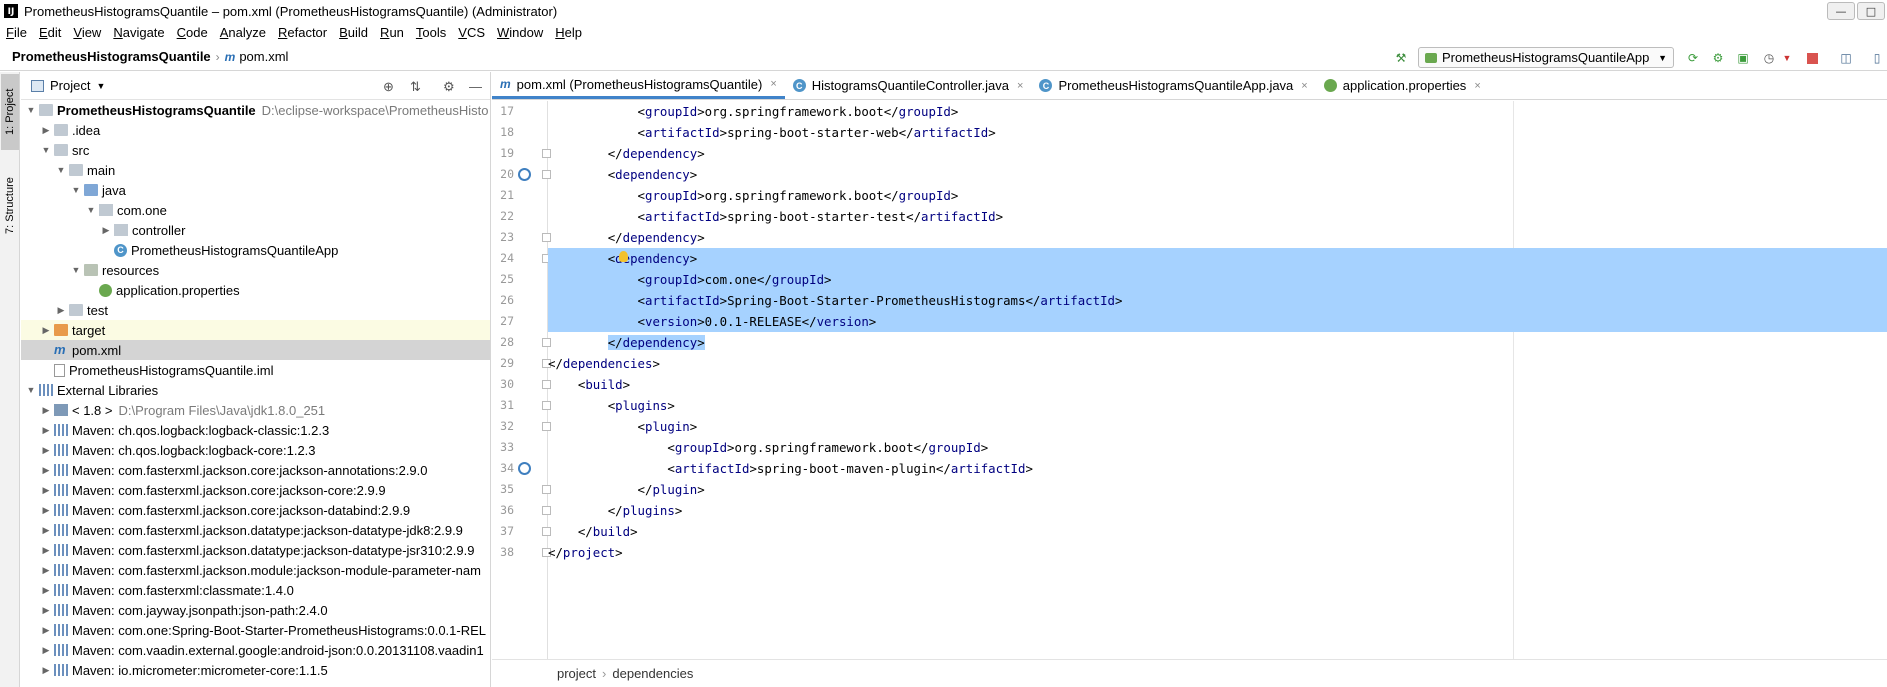 The height and width of the screenshot is (687, 1887). Describe the element at coordinates (1173, 85) in the screenshot. I see `editor-tab: C PrometheusHistogramsQuantileApp.java ×` at that location.